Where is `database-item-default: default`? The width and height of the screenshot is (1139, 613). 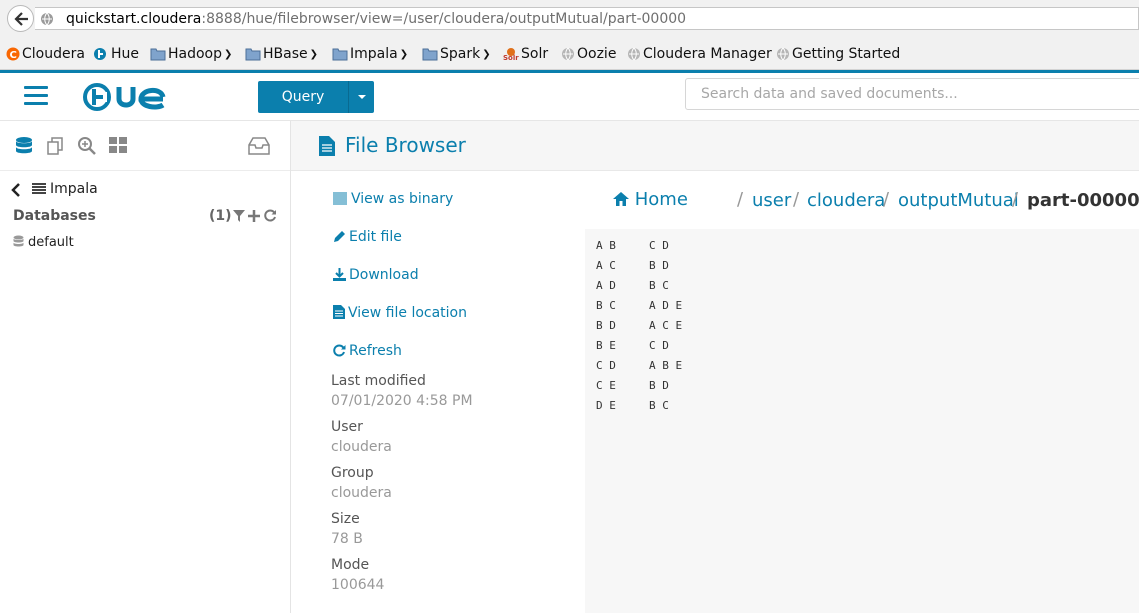
database-item-default: default is located at coordinates (43, 242).